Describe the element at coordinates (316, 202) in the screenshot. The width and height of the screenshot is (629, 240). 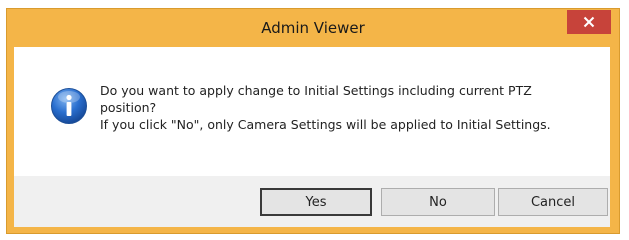
I see `yes-button: Yes` at that location.